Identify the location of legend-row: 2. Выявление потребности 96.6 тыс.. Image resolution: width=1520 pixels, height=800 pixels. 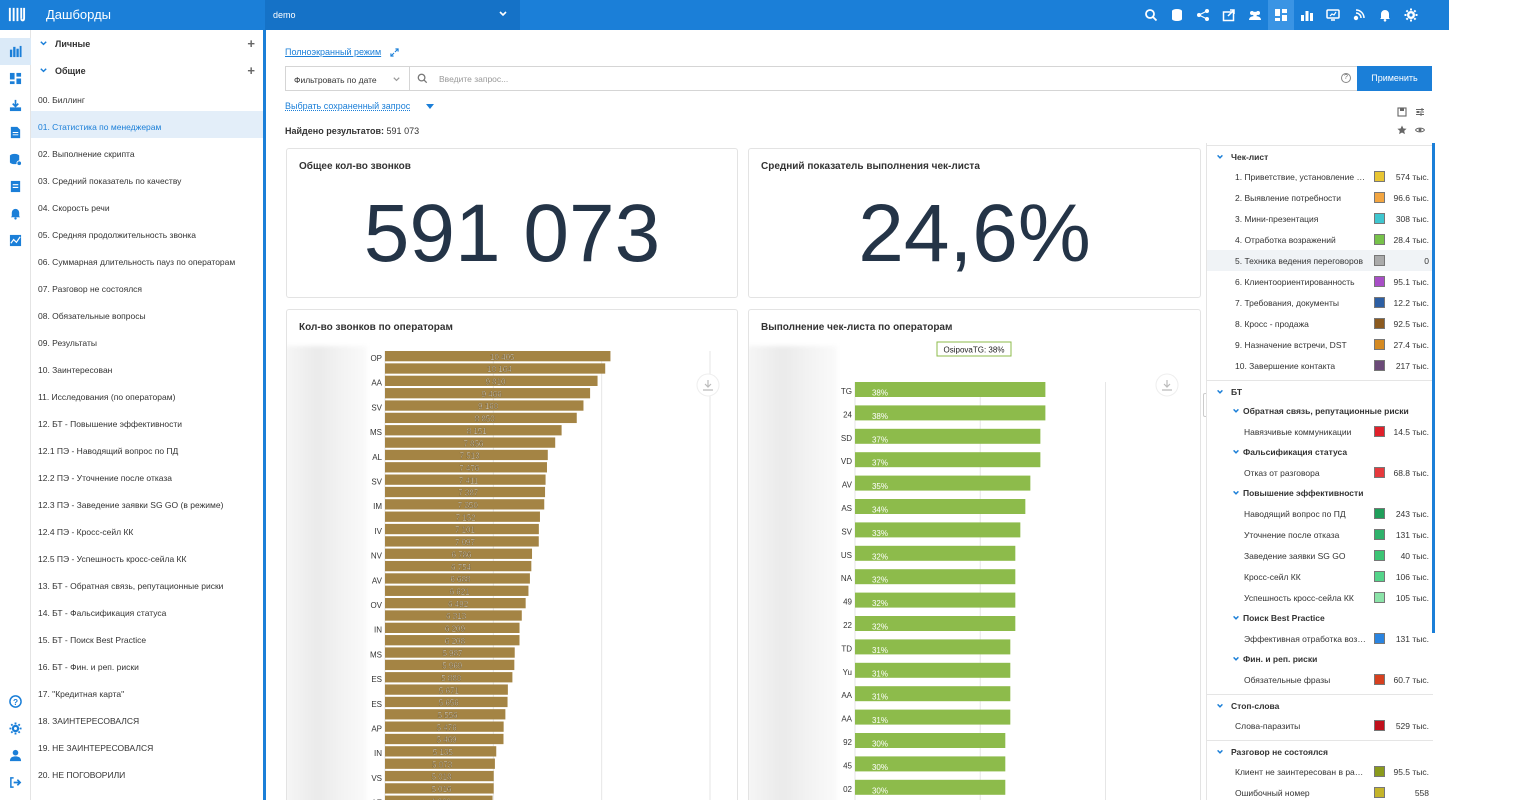
(1320, 197).